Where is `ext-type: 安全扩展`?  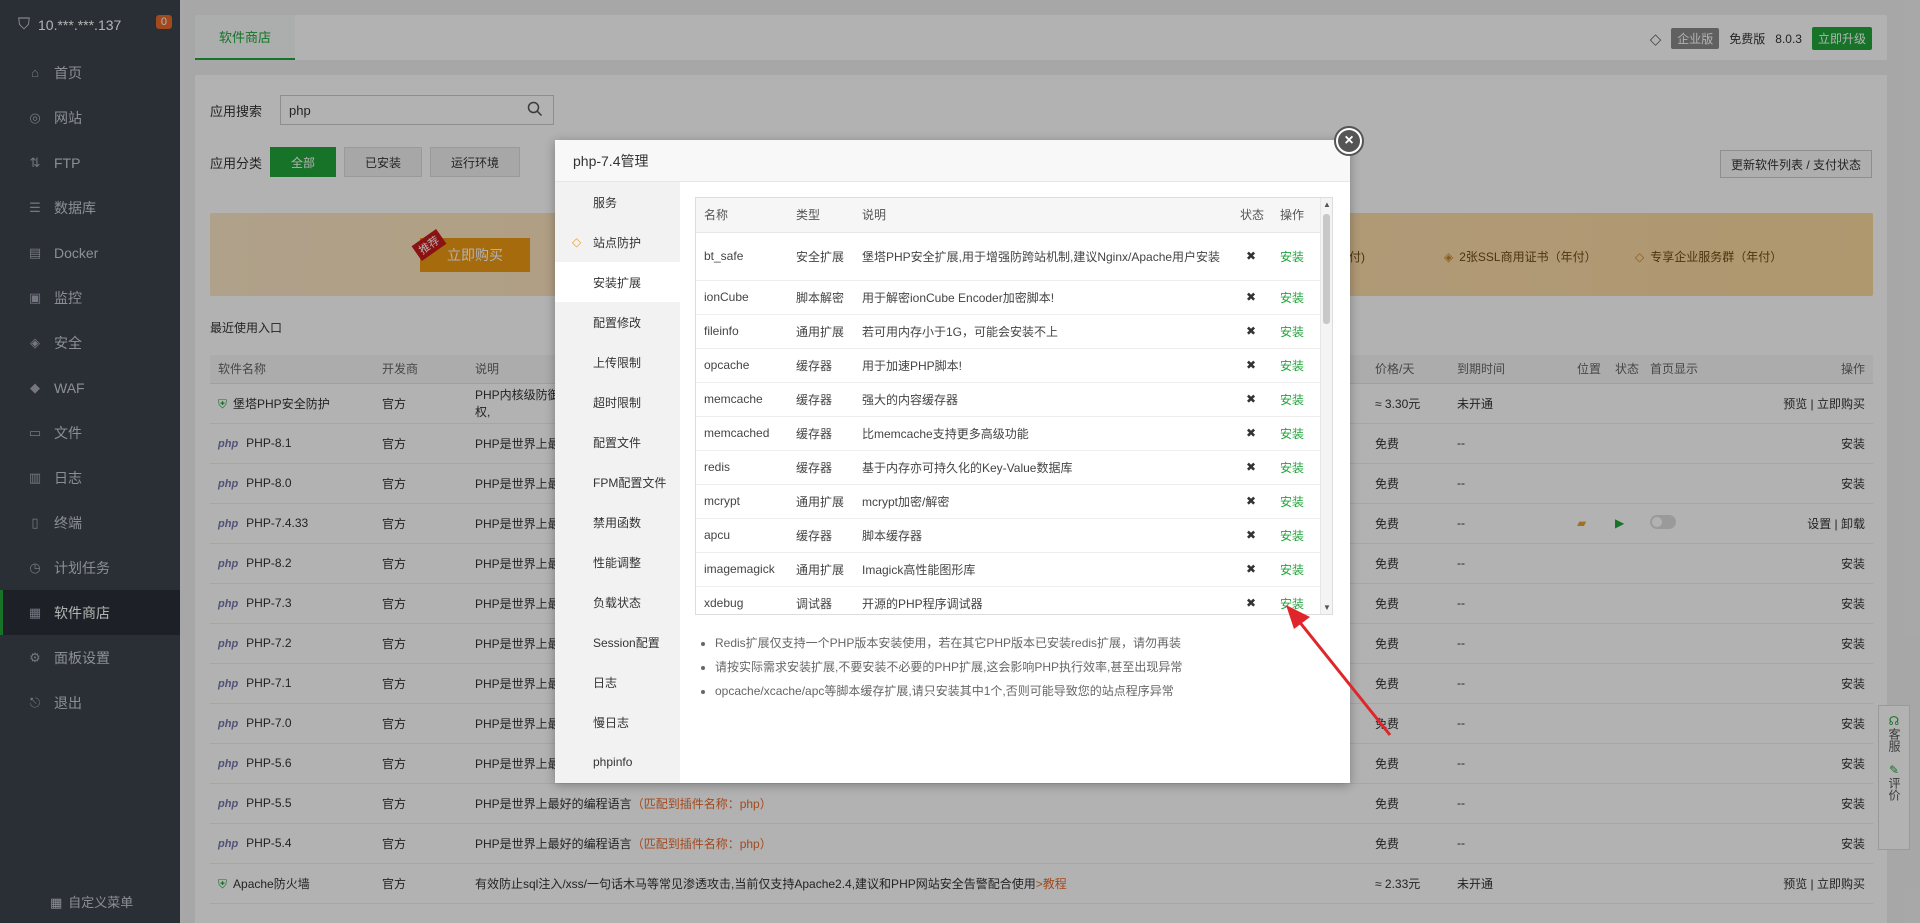 ext-type: 安全扩展 is located at coordinates (821, 256).